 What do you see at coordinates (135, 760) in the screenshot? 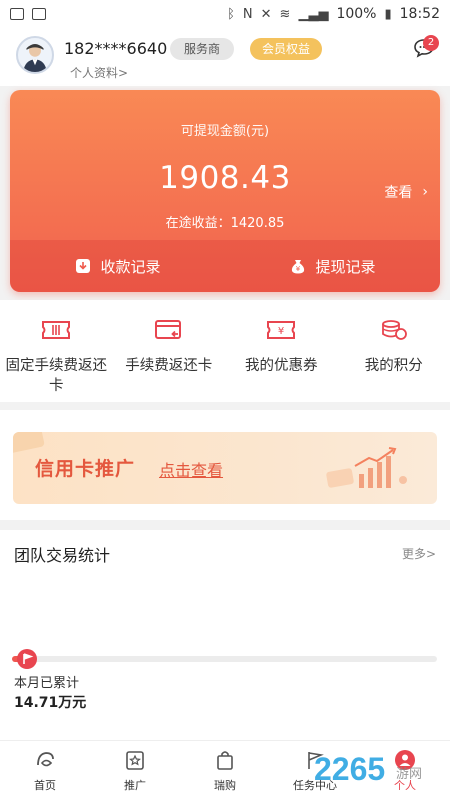
I see `promote-icon` at bounding box center [135, 760].